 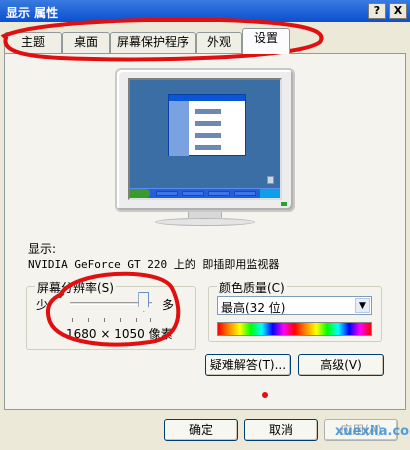 What do you see at coordinates (205, 11) in the screenshot?
I see `title-bar: 显示 属性 ? X` at bounding box center [205, 11].